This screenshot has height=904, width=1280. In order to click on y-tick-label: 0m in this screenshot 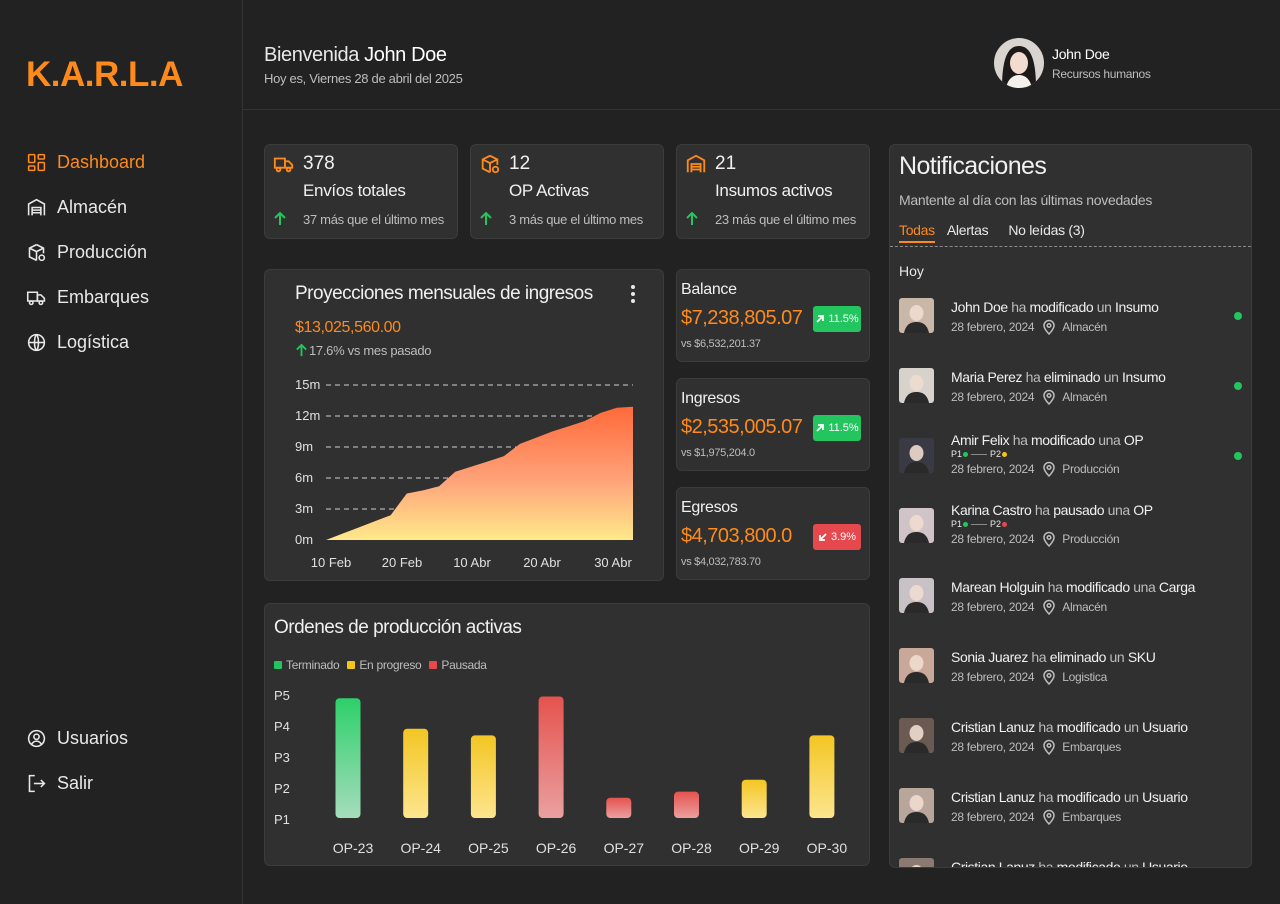, I will do `click(304, 539)`.